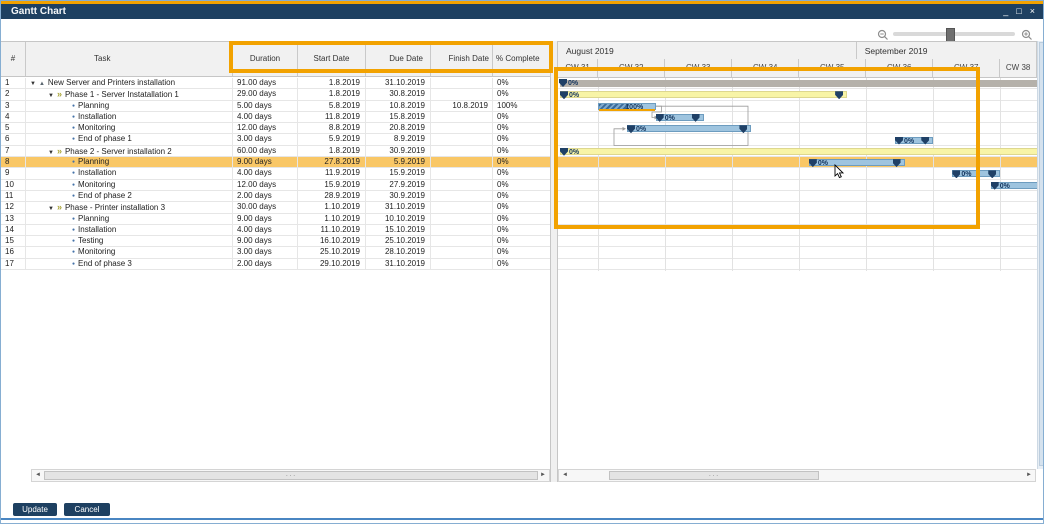 This screenshot has height=524, width=1044. What do you see at coordinates (129, 218) in the screenshot?
I see `task-cell: ● Planning` at bounding box center [129, 218].